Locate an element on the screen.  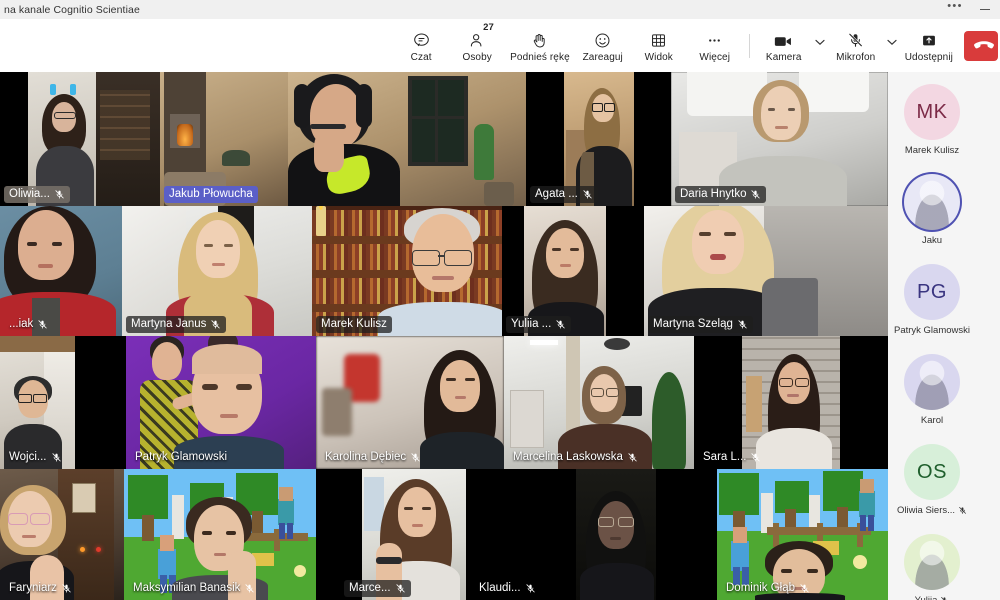
toolbar-button-view: Widok is located at coordinates (659, 45).